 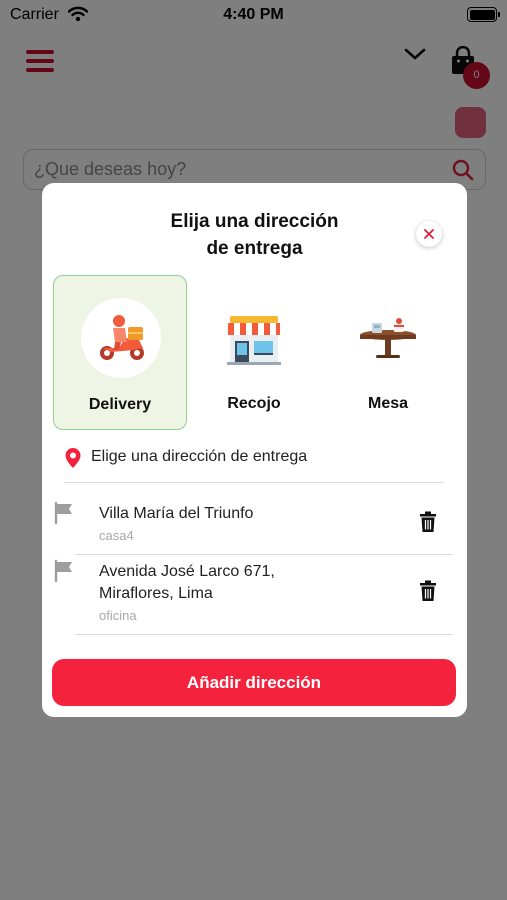 I want to click on address-line1: Avenida José Larco 671,, so click(x=187, y=571).